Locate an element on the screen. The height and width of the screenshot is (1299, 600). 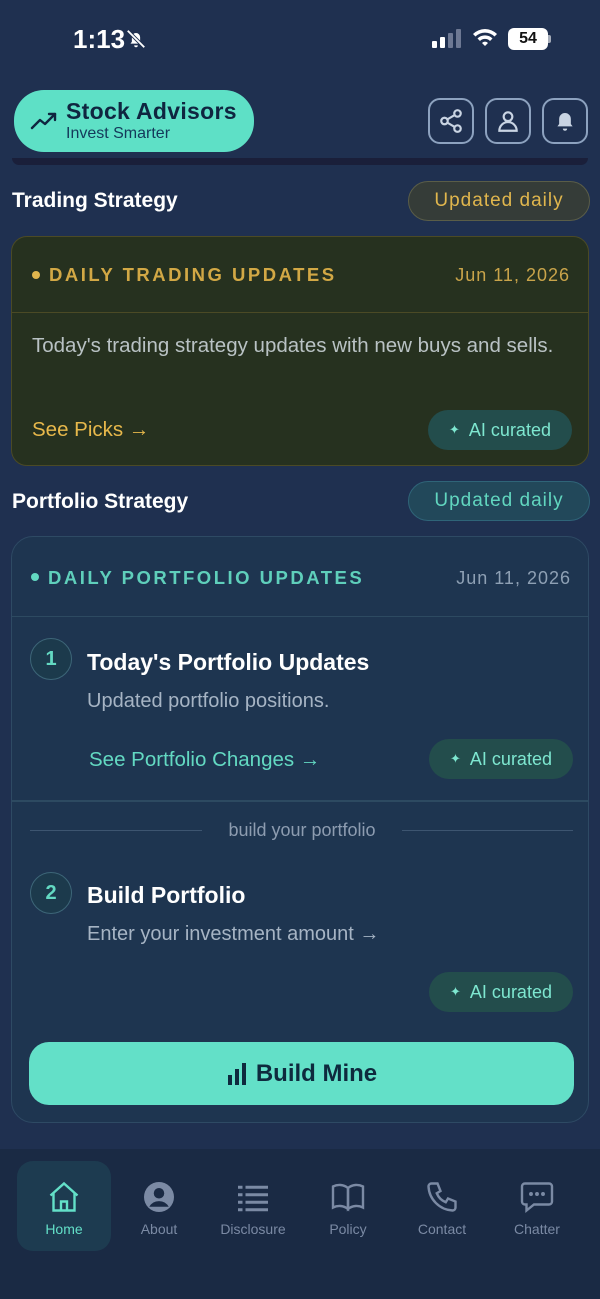
trending-up-icon is located at coordinates (43, 121).